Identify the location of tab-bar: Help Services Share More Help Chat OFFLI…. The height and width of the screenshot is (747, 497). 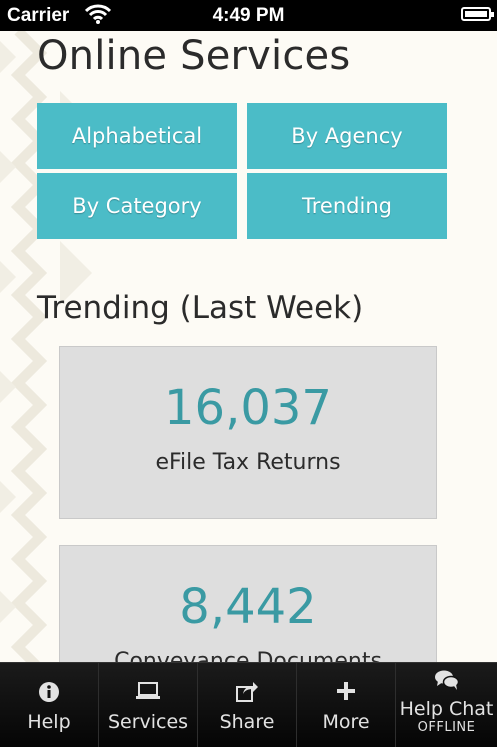
(248, 704).